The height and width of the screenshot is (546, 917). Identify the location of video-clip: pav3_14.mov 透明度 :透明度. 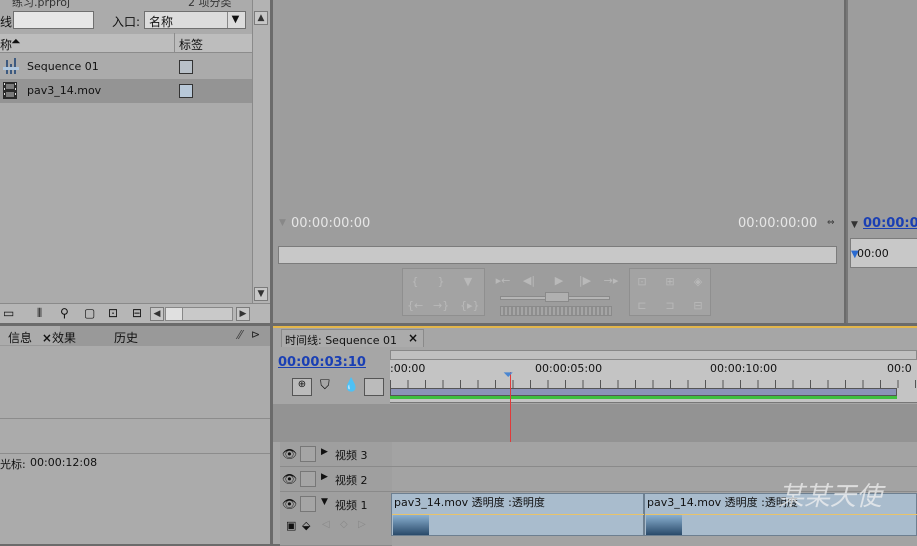
(518, 514).